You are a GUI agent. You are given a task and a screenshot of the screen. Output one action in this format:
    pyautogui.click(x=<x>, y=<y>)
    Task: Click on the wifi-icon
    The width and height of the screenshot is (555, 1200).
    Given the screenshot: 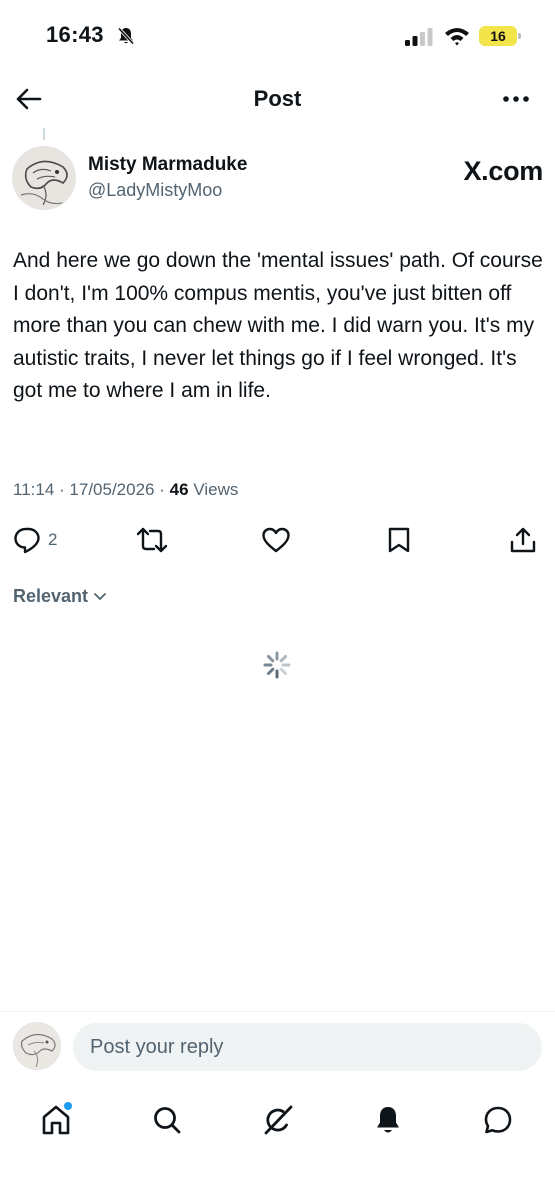 What is the action you would take?
    pyautogui.click(x=457, y=38)
    